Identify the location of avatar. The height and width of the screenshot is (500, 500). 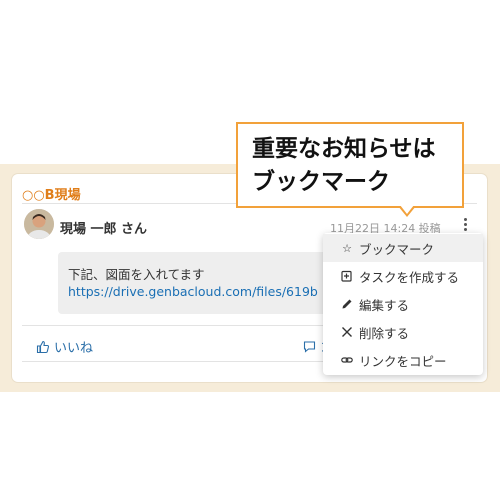
(39, 224).